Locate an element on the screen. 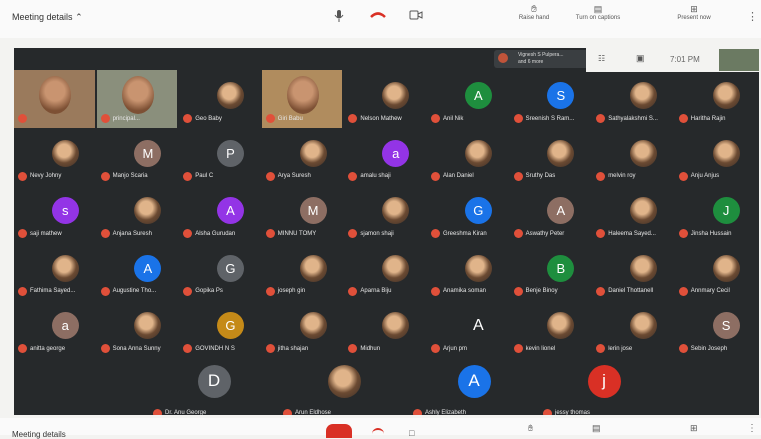 This screenshot has height=439, width=761. participant-tile: Arun Eldhose is located at coordinates (334, 384).